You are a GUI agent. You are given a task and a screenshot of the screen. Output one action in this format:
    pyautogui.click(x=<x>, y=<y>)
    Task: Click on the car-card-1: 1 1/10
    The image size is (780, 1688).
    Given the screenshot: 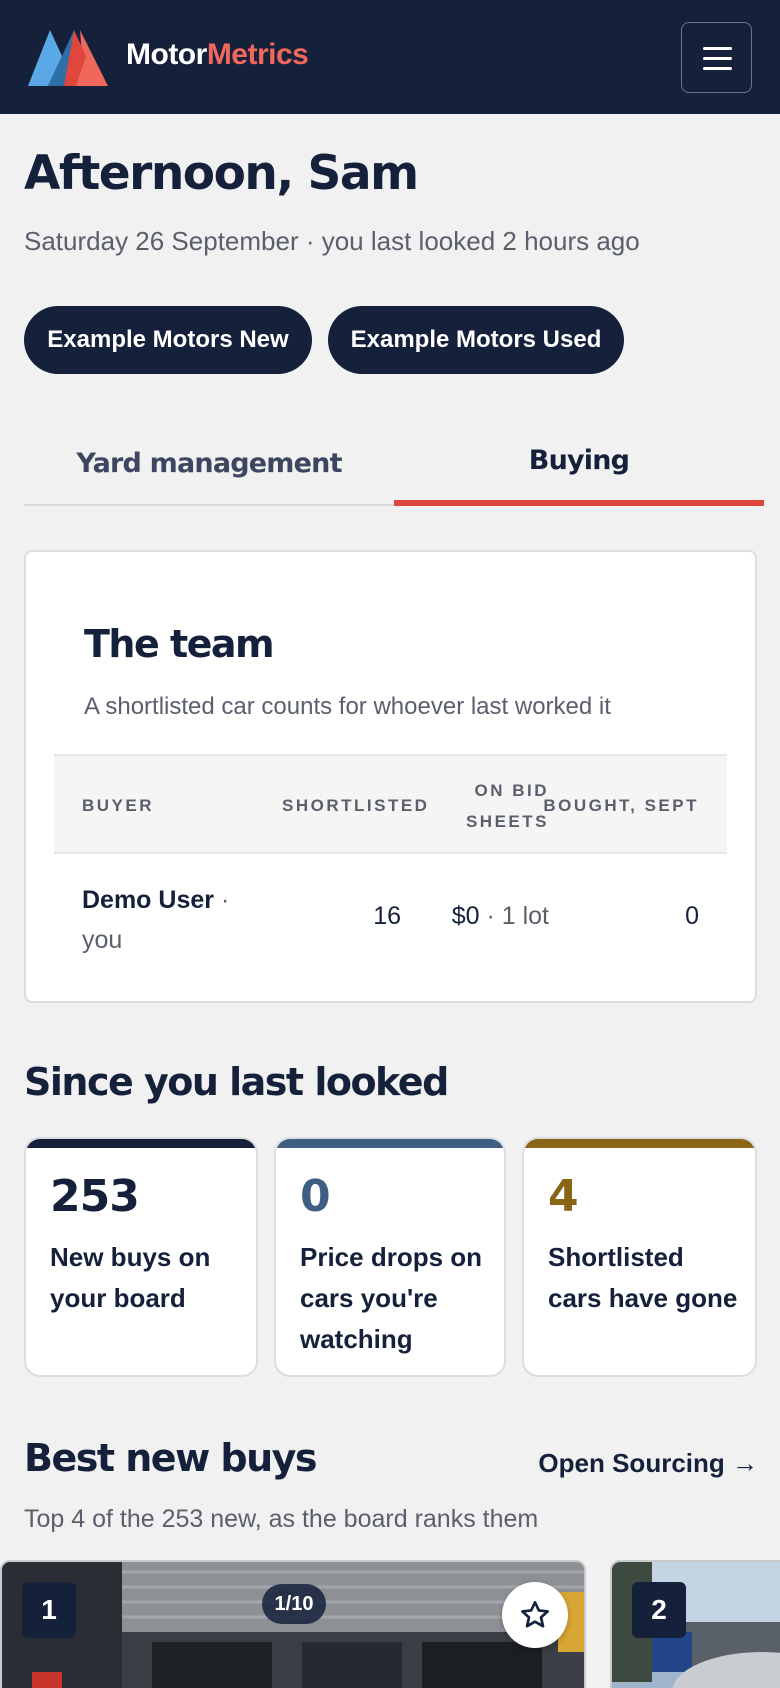 What is the action you would take?
    pyautogui.click(x=293, y=1624)
    